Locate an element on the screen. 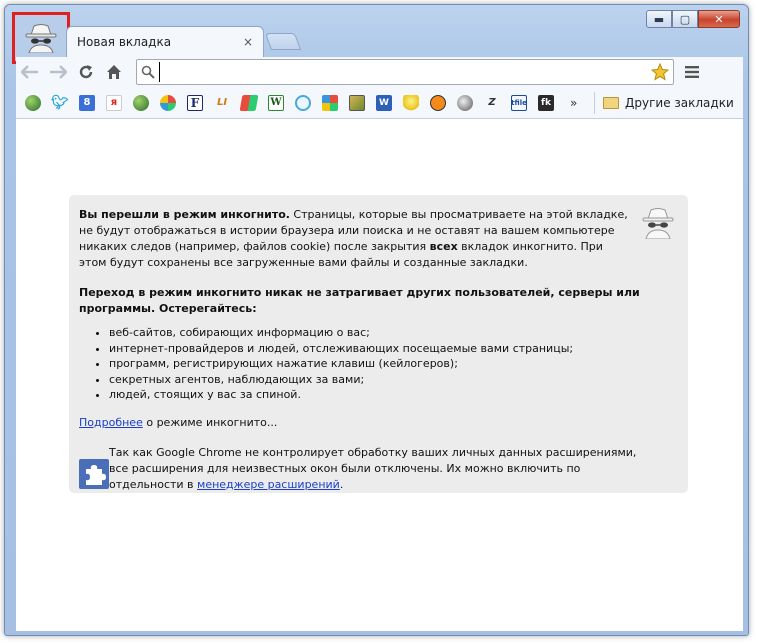 Image resolution: width=757 pixels, height=644 pixels. omnibox is located at coordinates (405, 72).